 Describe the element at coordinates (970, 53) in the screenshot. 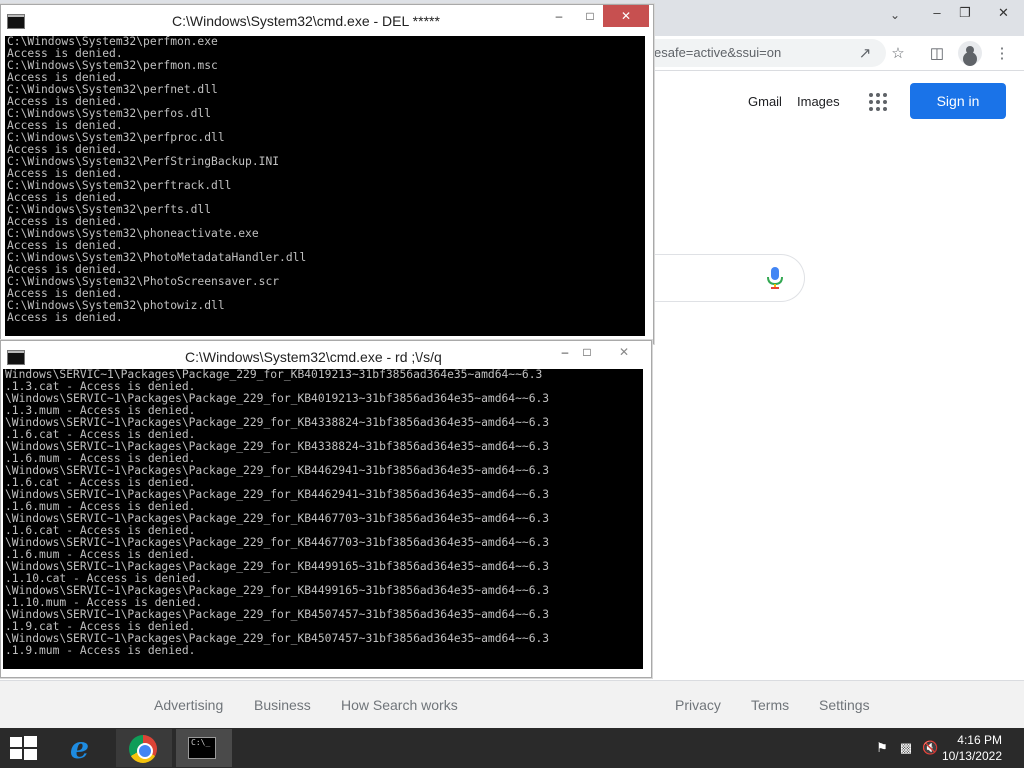

I see `profile-avatar-icon` at that location.